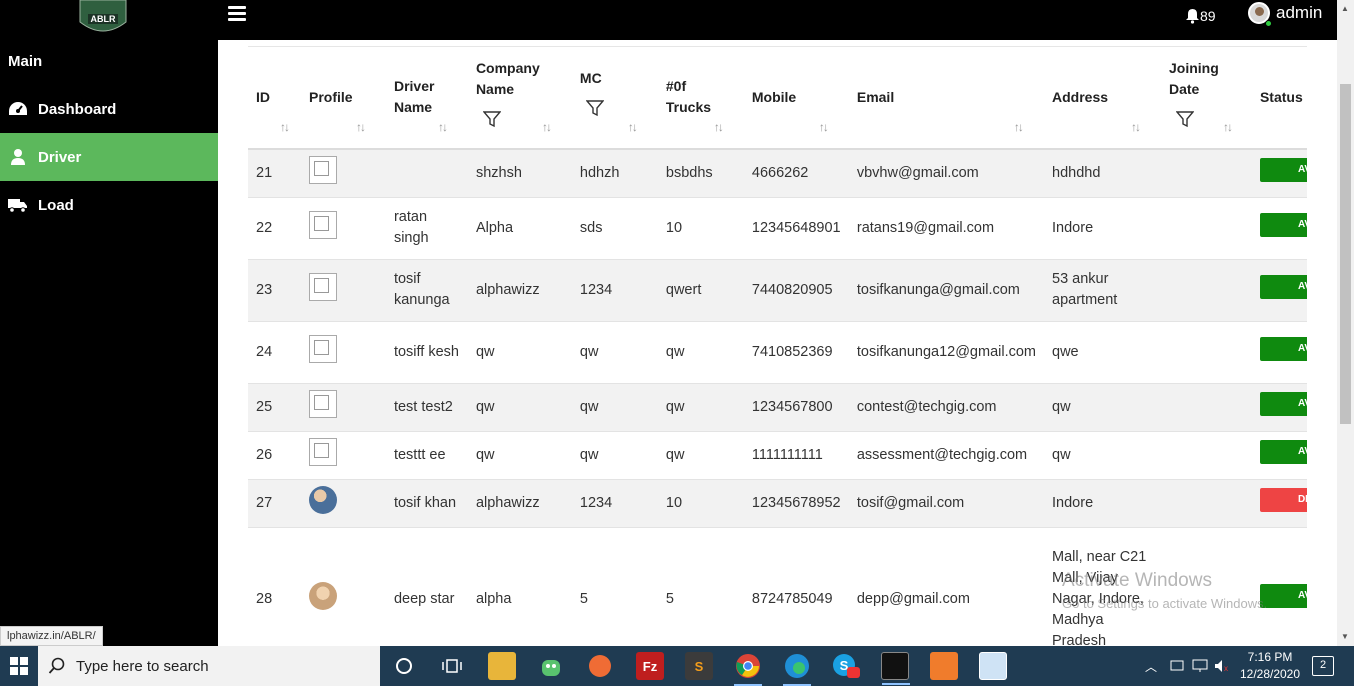 The height and width of the screenshot is (686, 1354). I want to click on svg-text: x, so click(1226, 668).